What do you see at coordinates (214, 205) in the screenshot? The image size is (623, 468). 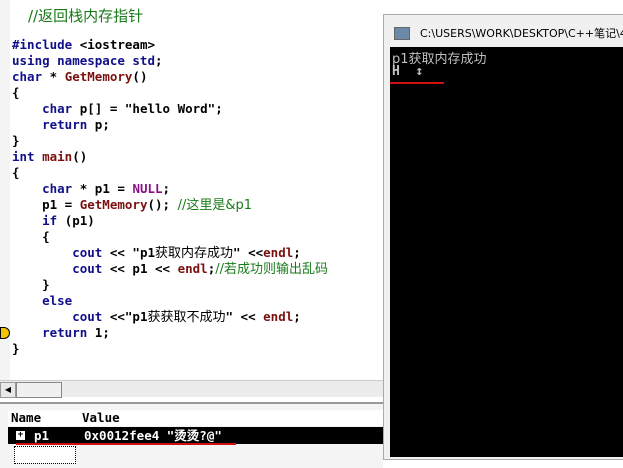 I see `code-token: //这里是&p1` at bounding box center [214, 205].